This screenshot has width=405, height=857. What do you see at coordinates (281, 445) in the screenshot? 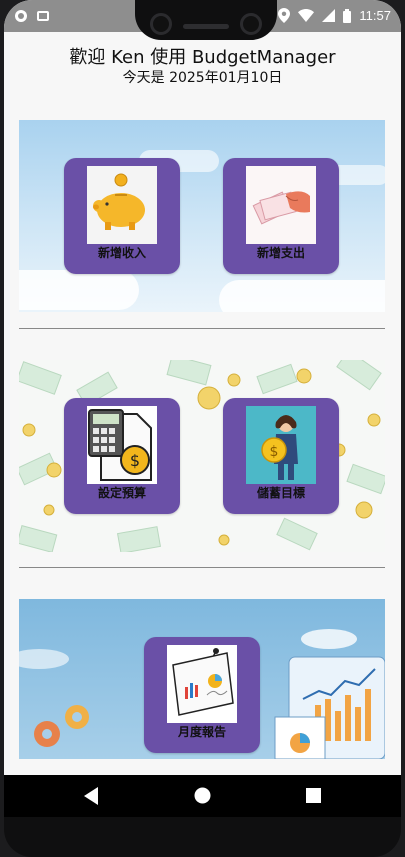
I see `savings-woman-icon: $` at bounding box center [281, 445].